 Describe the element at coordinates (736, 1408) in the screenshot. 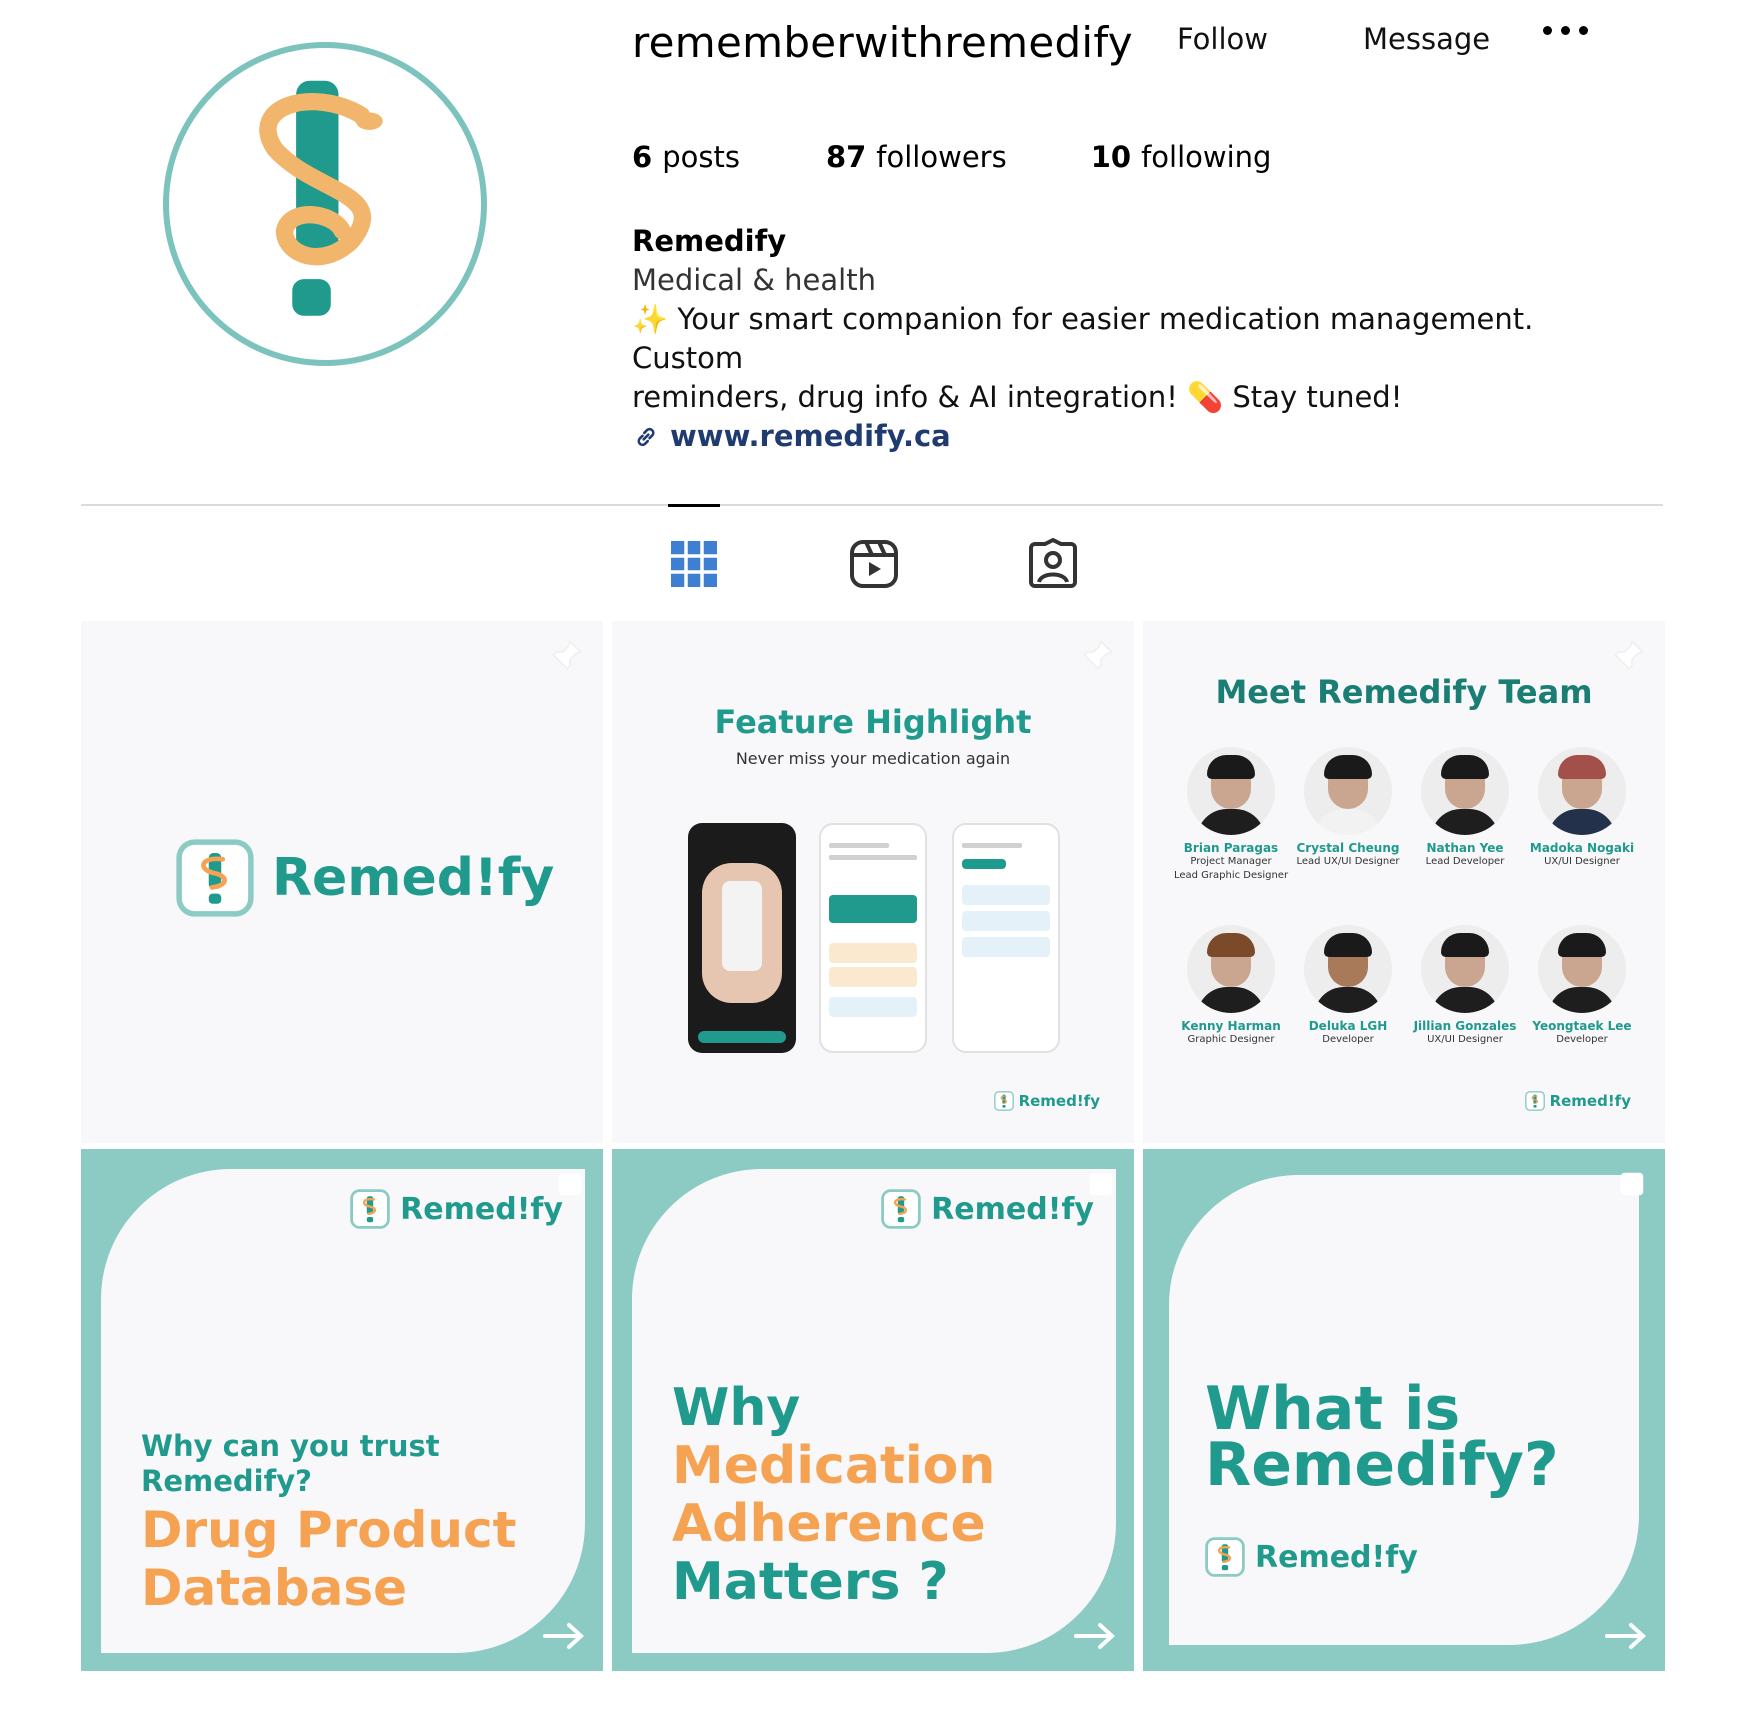

I see `headline-line: Why` at that location.